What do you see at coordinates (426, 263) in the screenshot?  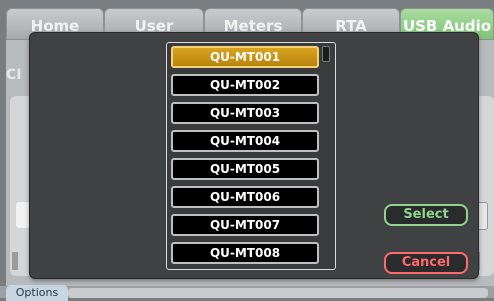 I see `cancel-button: Cancel` at bounding box center [426, 263].